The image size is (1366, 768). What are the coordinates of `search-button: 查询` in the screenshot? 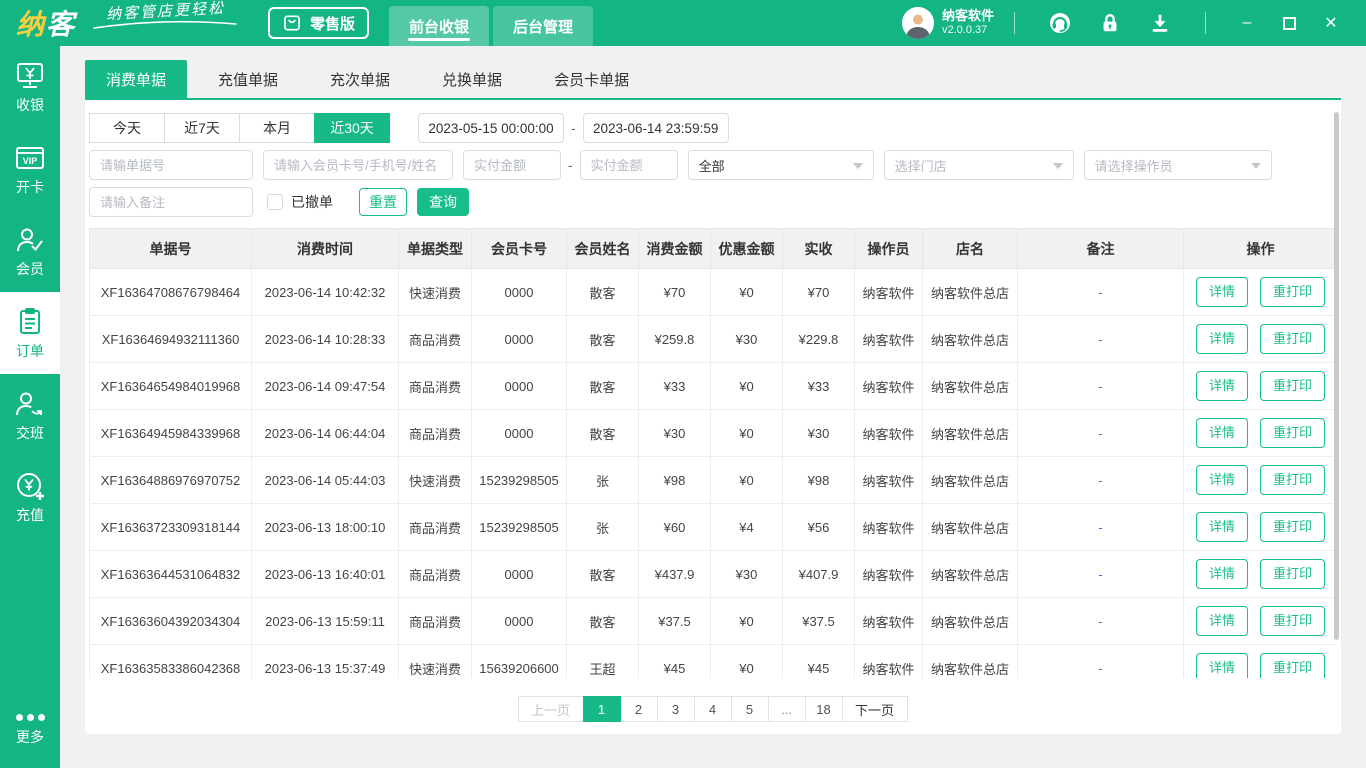 It's located at (443, 202).